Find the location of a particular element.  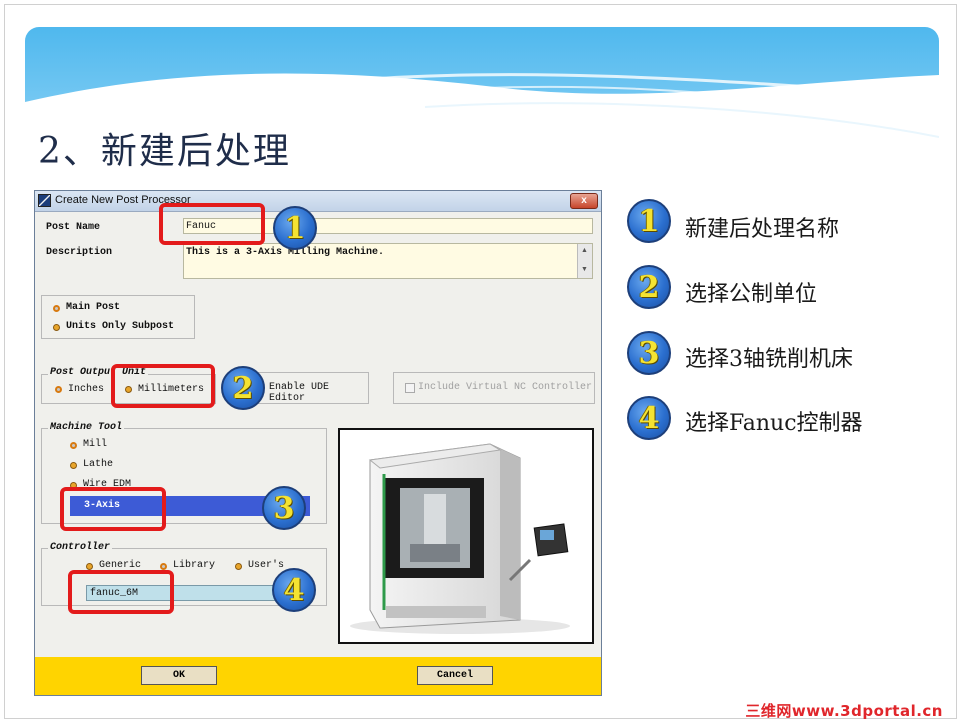

step-4-text: 选择Fanuc控制器 is located at coordinates (774, 423).